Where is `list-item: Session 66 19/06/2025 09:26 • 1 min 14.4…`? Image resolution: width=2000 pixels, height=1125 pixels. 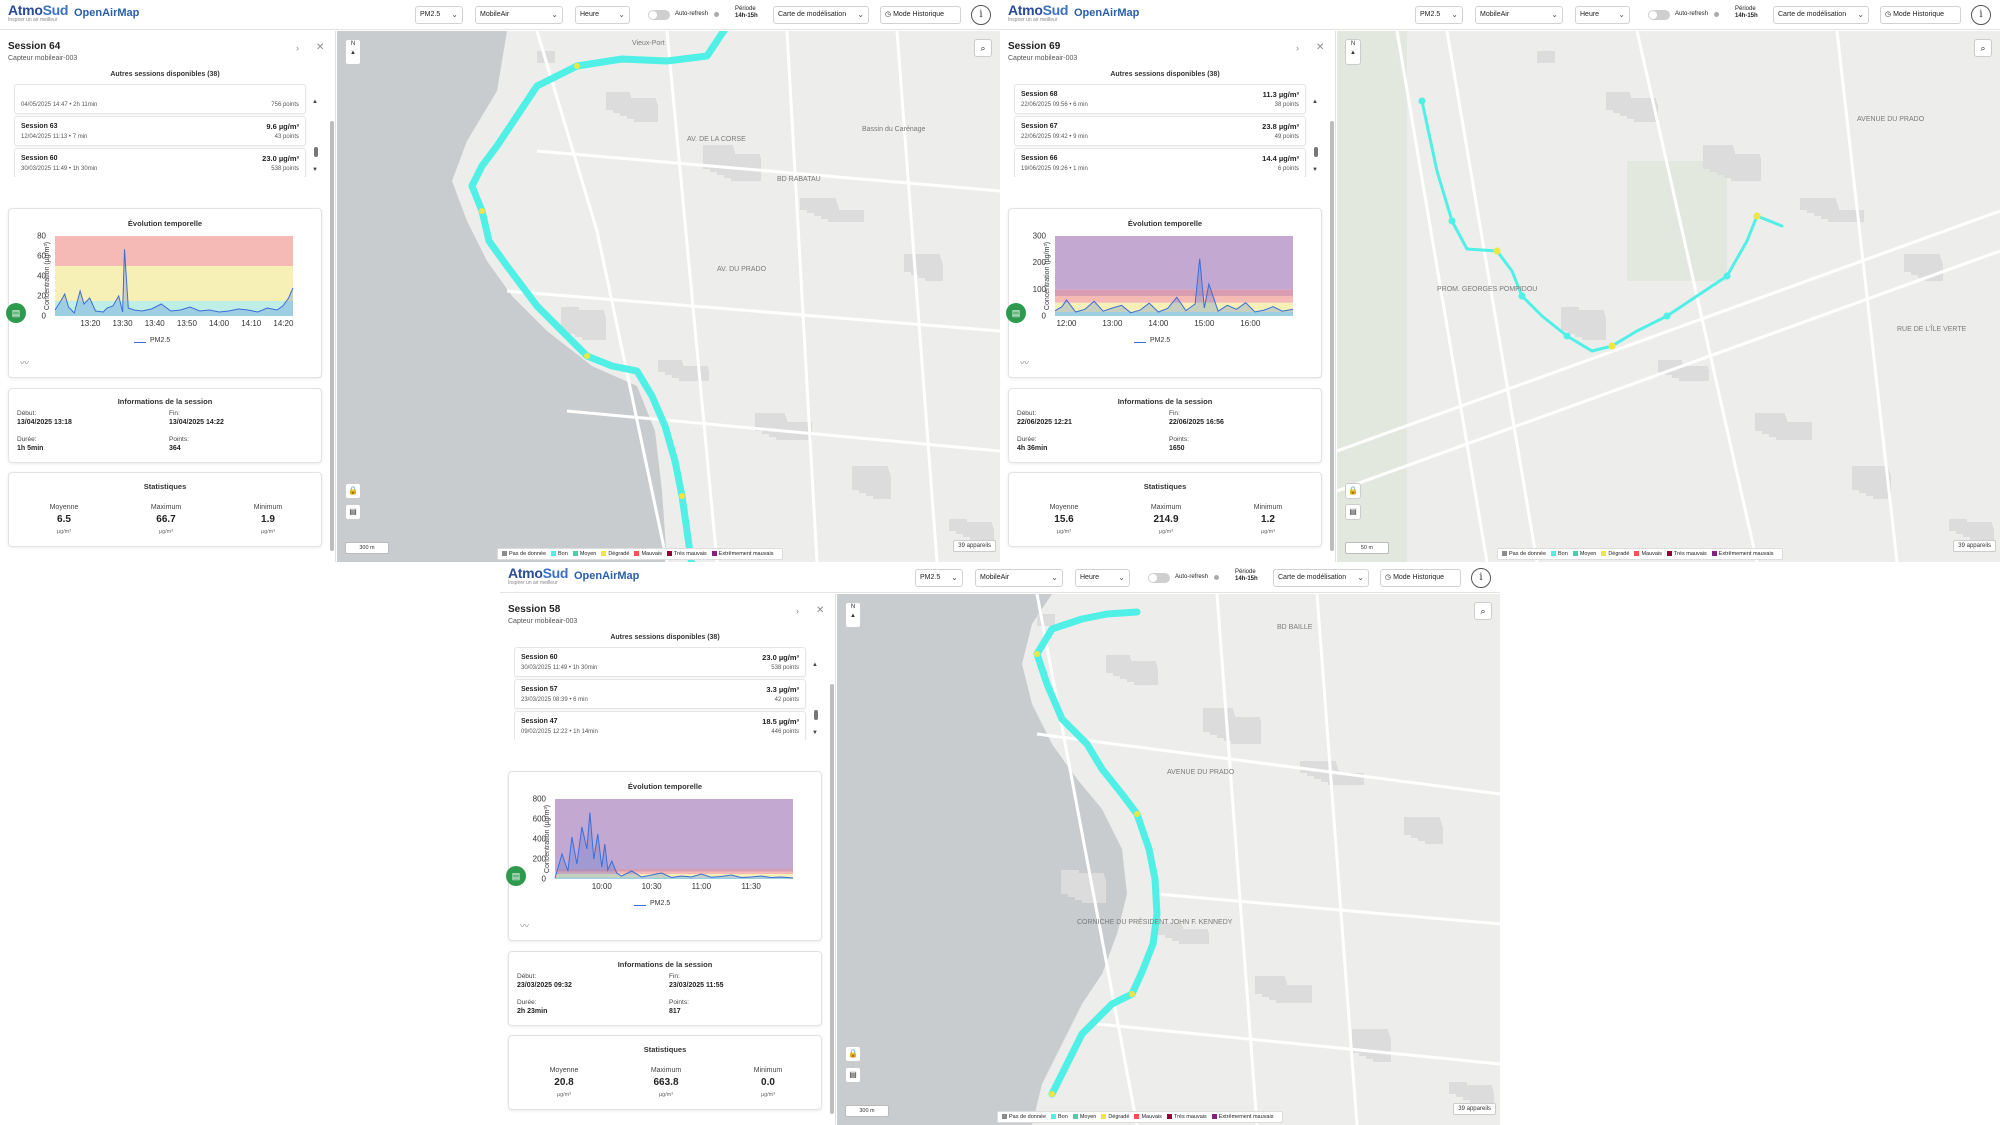
list-item: Session 66 19/06/2025 09:26 • 1 min 14.4… is located at coordinates (1160, 162).